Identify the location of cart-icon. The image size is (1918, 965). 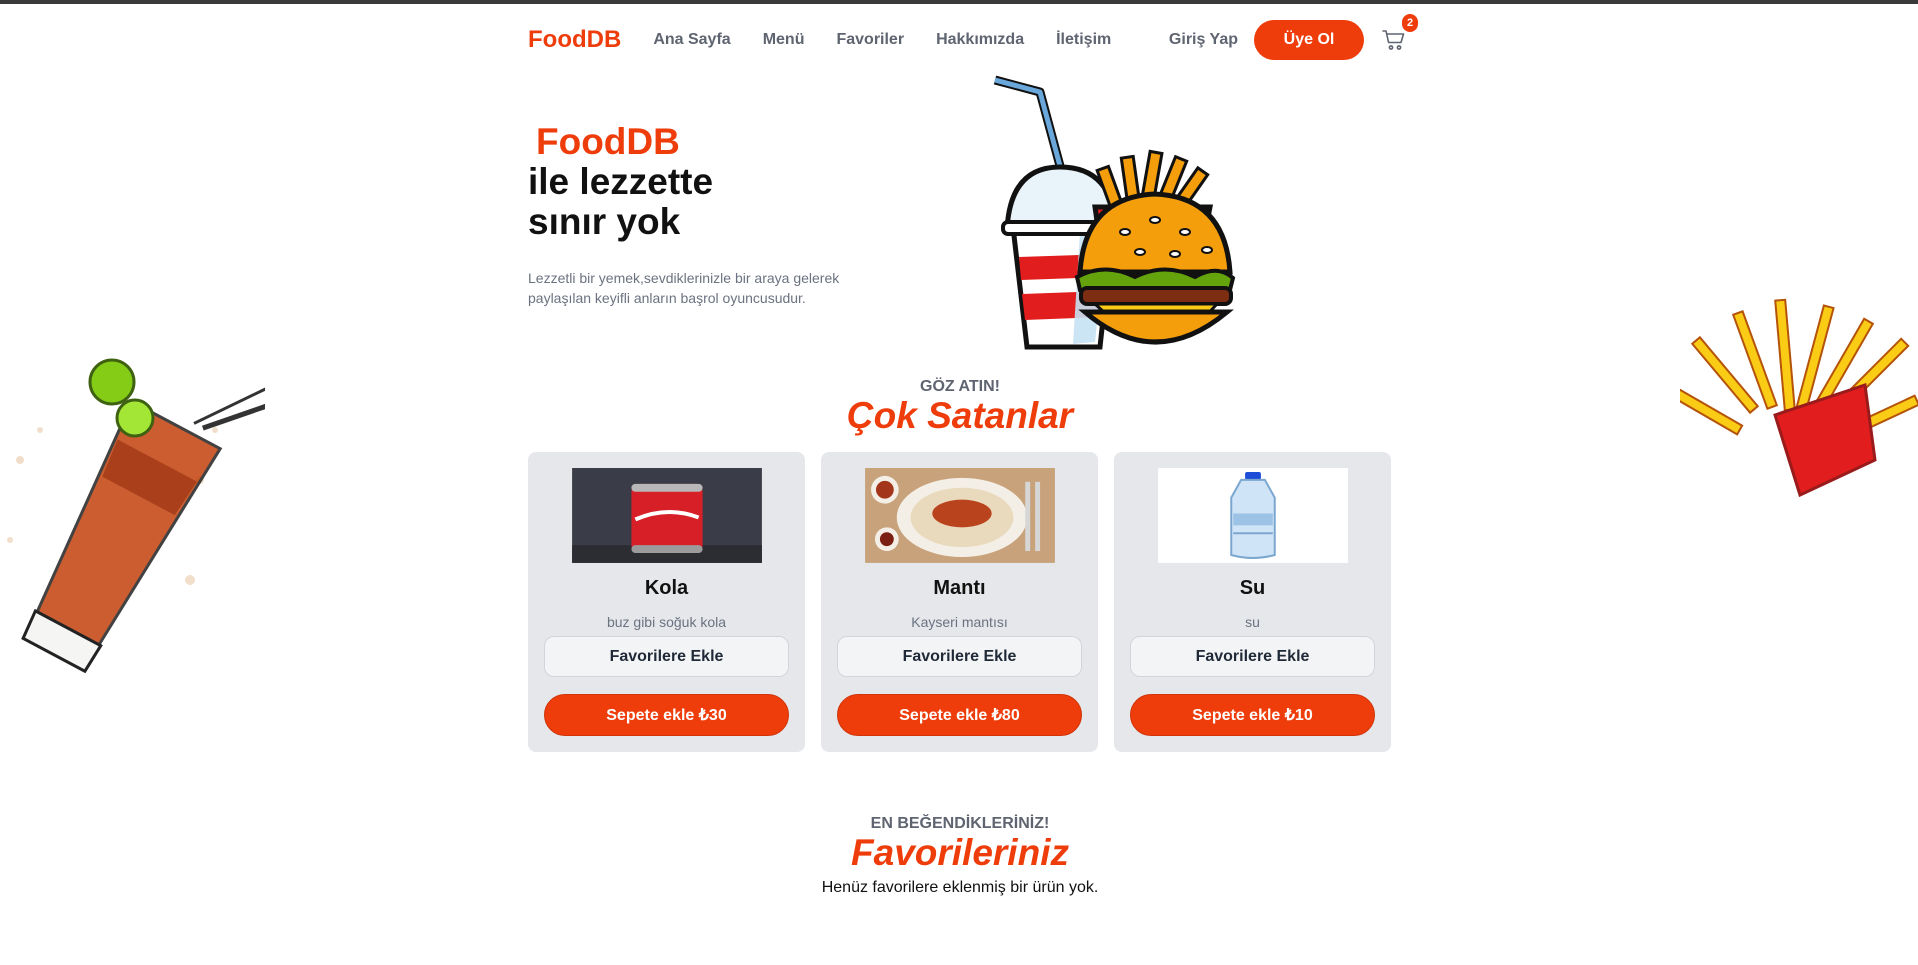
(1393, 40).